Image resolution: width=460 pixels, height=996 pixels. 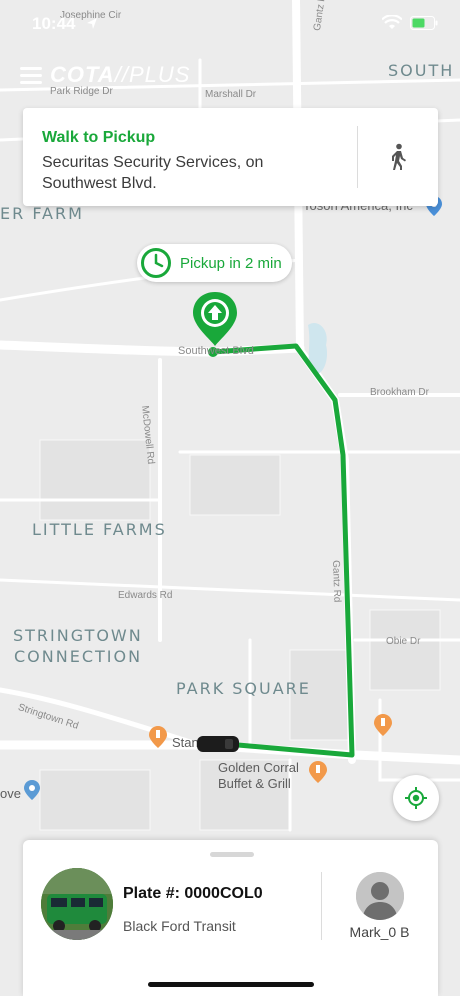 I want to click on area-label: PARK SQUARE, so click(x=243, y=688).